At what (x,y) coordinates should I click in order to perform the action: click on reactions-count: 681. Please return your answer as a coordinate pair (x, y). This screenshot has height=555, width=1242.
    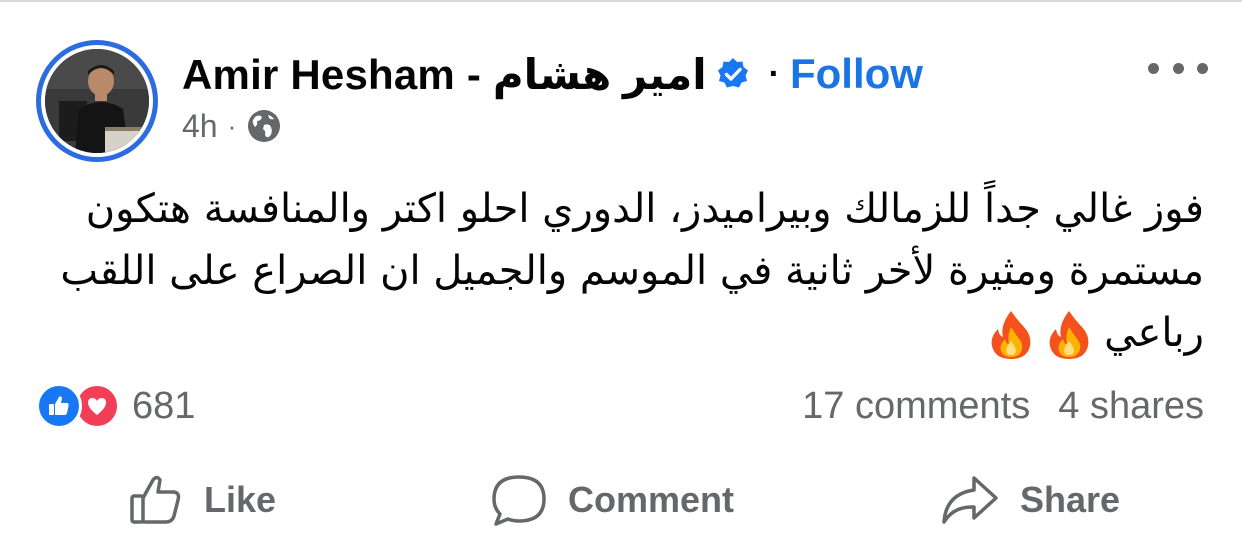
    Looking at the image, I should click on (164, 405).